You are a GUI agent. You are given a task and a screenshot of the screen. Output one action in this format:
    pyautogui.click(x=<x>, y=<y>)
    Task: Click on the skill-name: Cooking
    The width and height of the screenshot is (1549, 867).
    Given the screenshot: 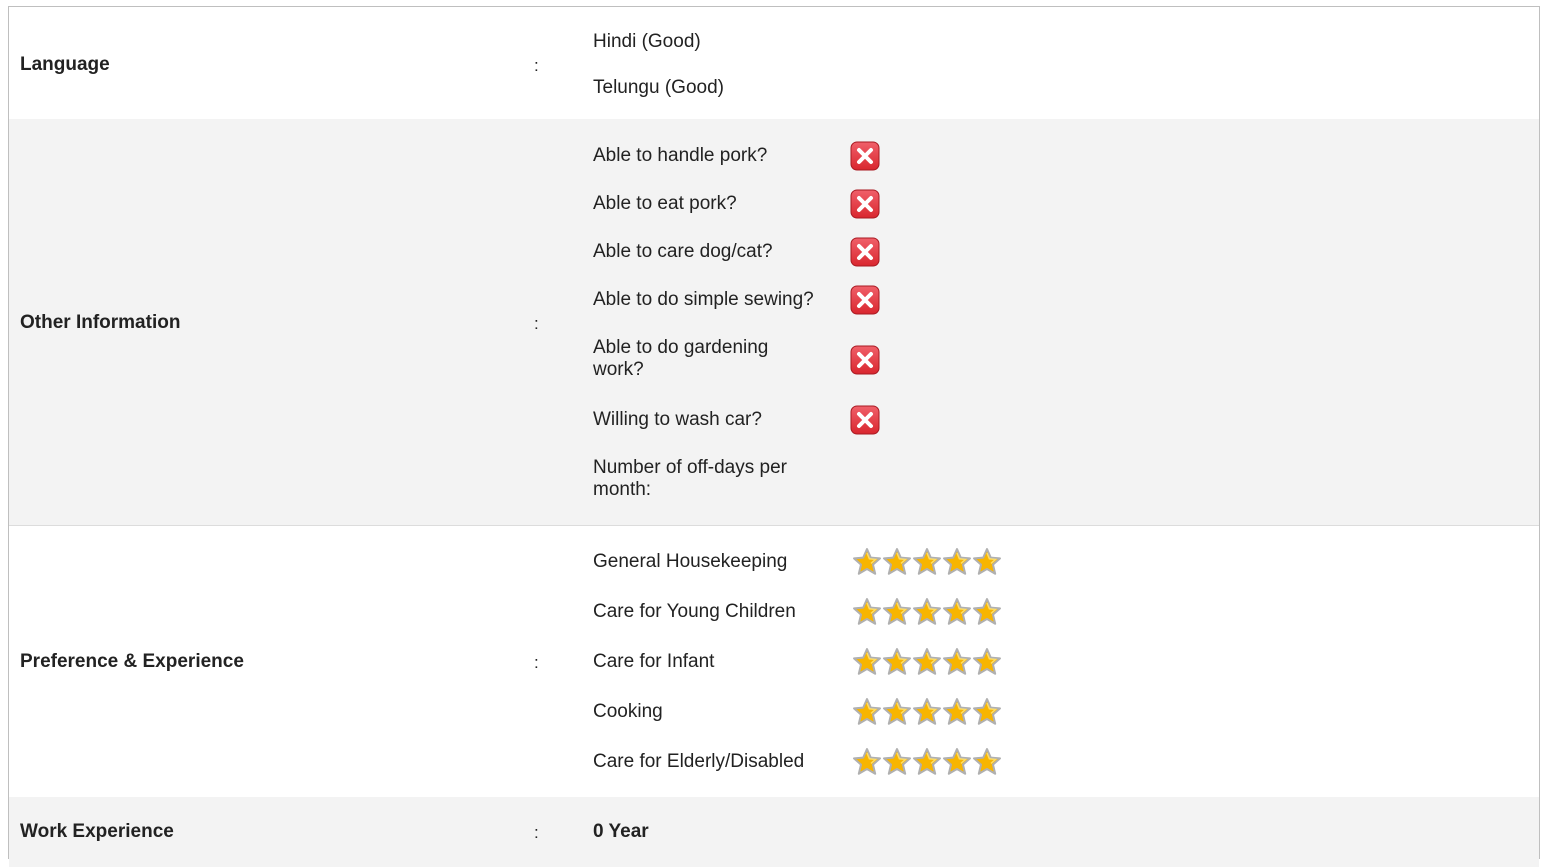 What is the action you would take?
    pyautogui.click(x=628, y=711)
    